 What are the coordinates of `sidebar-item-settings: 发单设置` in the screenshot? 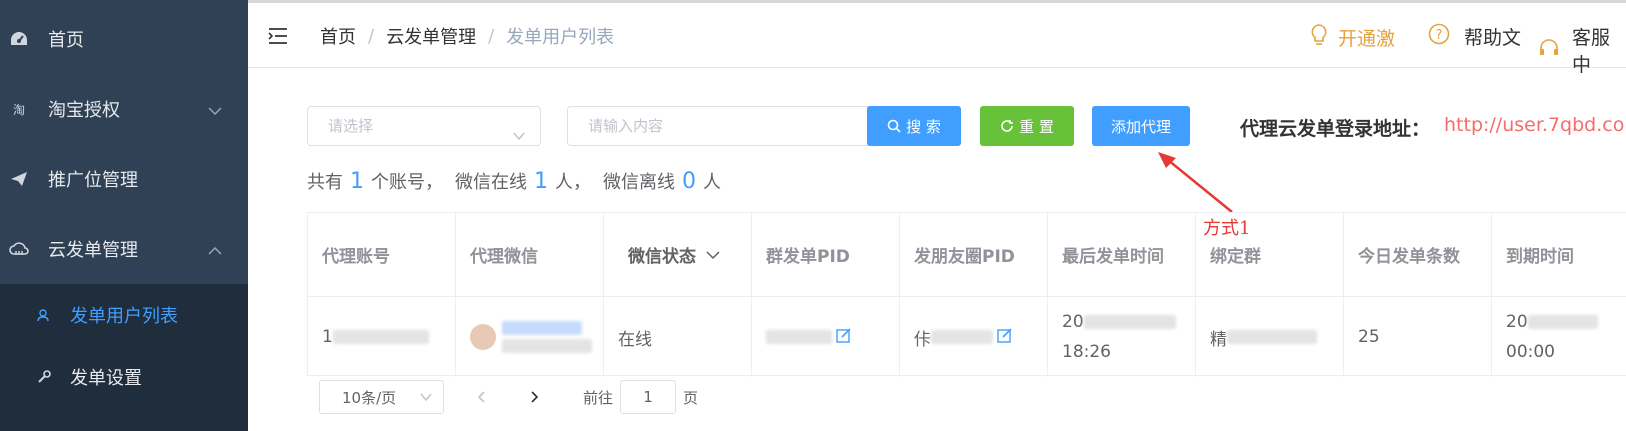 It's located at (124, 377).